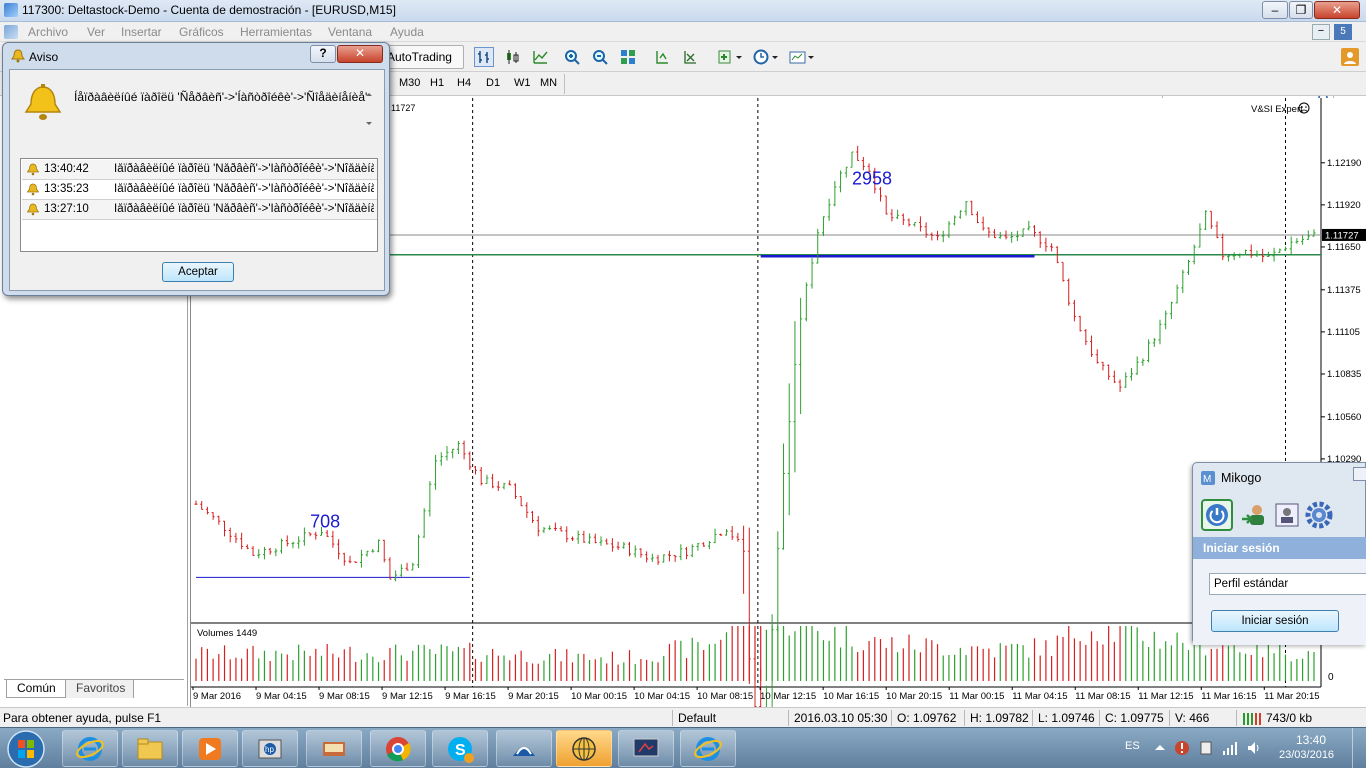  Describe the element at coordinates (350, 32) in the screenshot. I see `menu-ventana: Ventana` at that location.